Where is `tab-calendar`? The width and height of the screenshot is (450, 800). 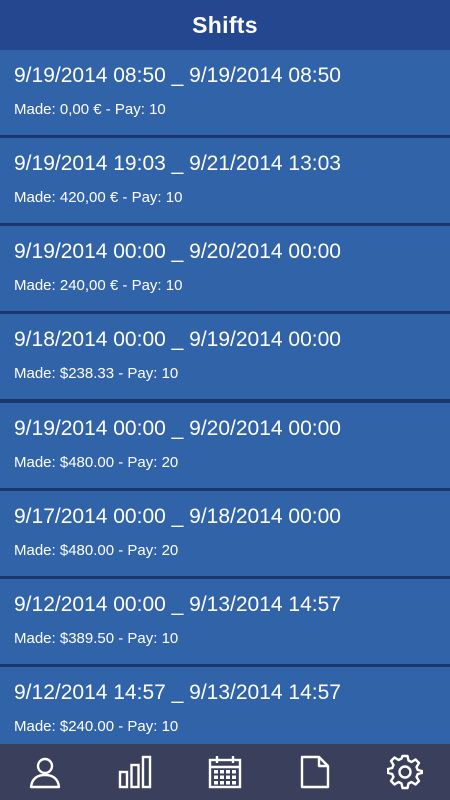 tab-calendar is located at coordinates (225, 772).